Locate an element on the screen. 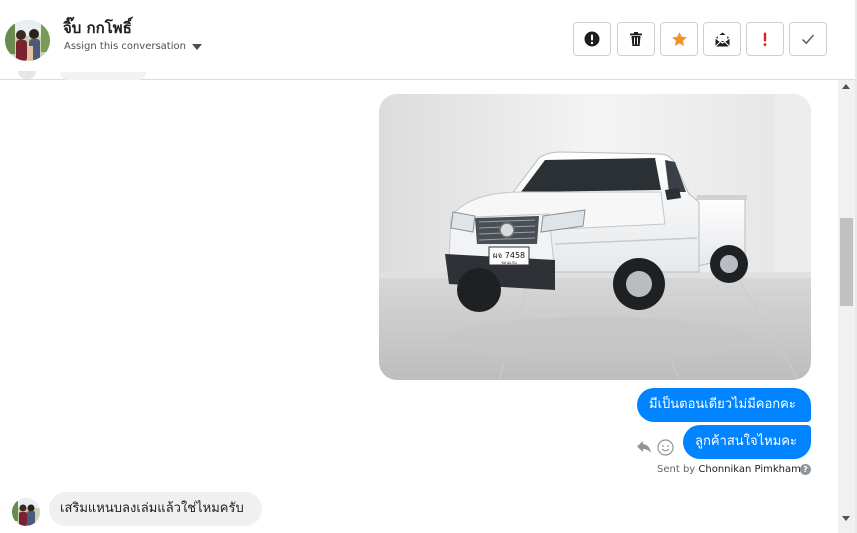 Image resolution: width=857 pixels, height=533 pixels. sent-by-name: Chonnikan Pimkham is located at coordinates (749, 469).